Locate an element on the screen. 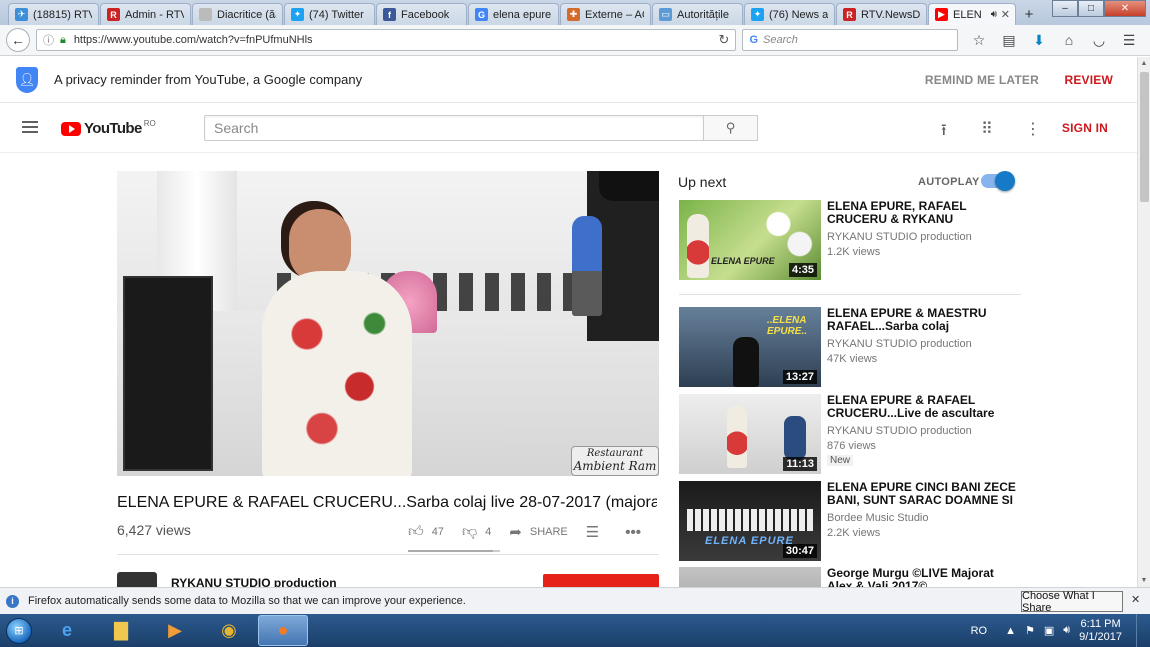 The image size is (1150, 647). browser-tab: f Facebook is located at coordinates (421, 14).